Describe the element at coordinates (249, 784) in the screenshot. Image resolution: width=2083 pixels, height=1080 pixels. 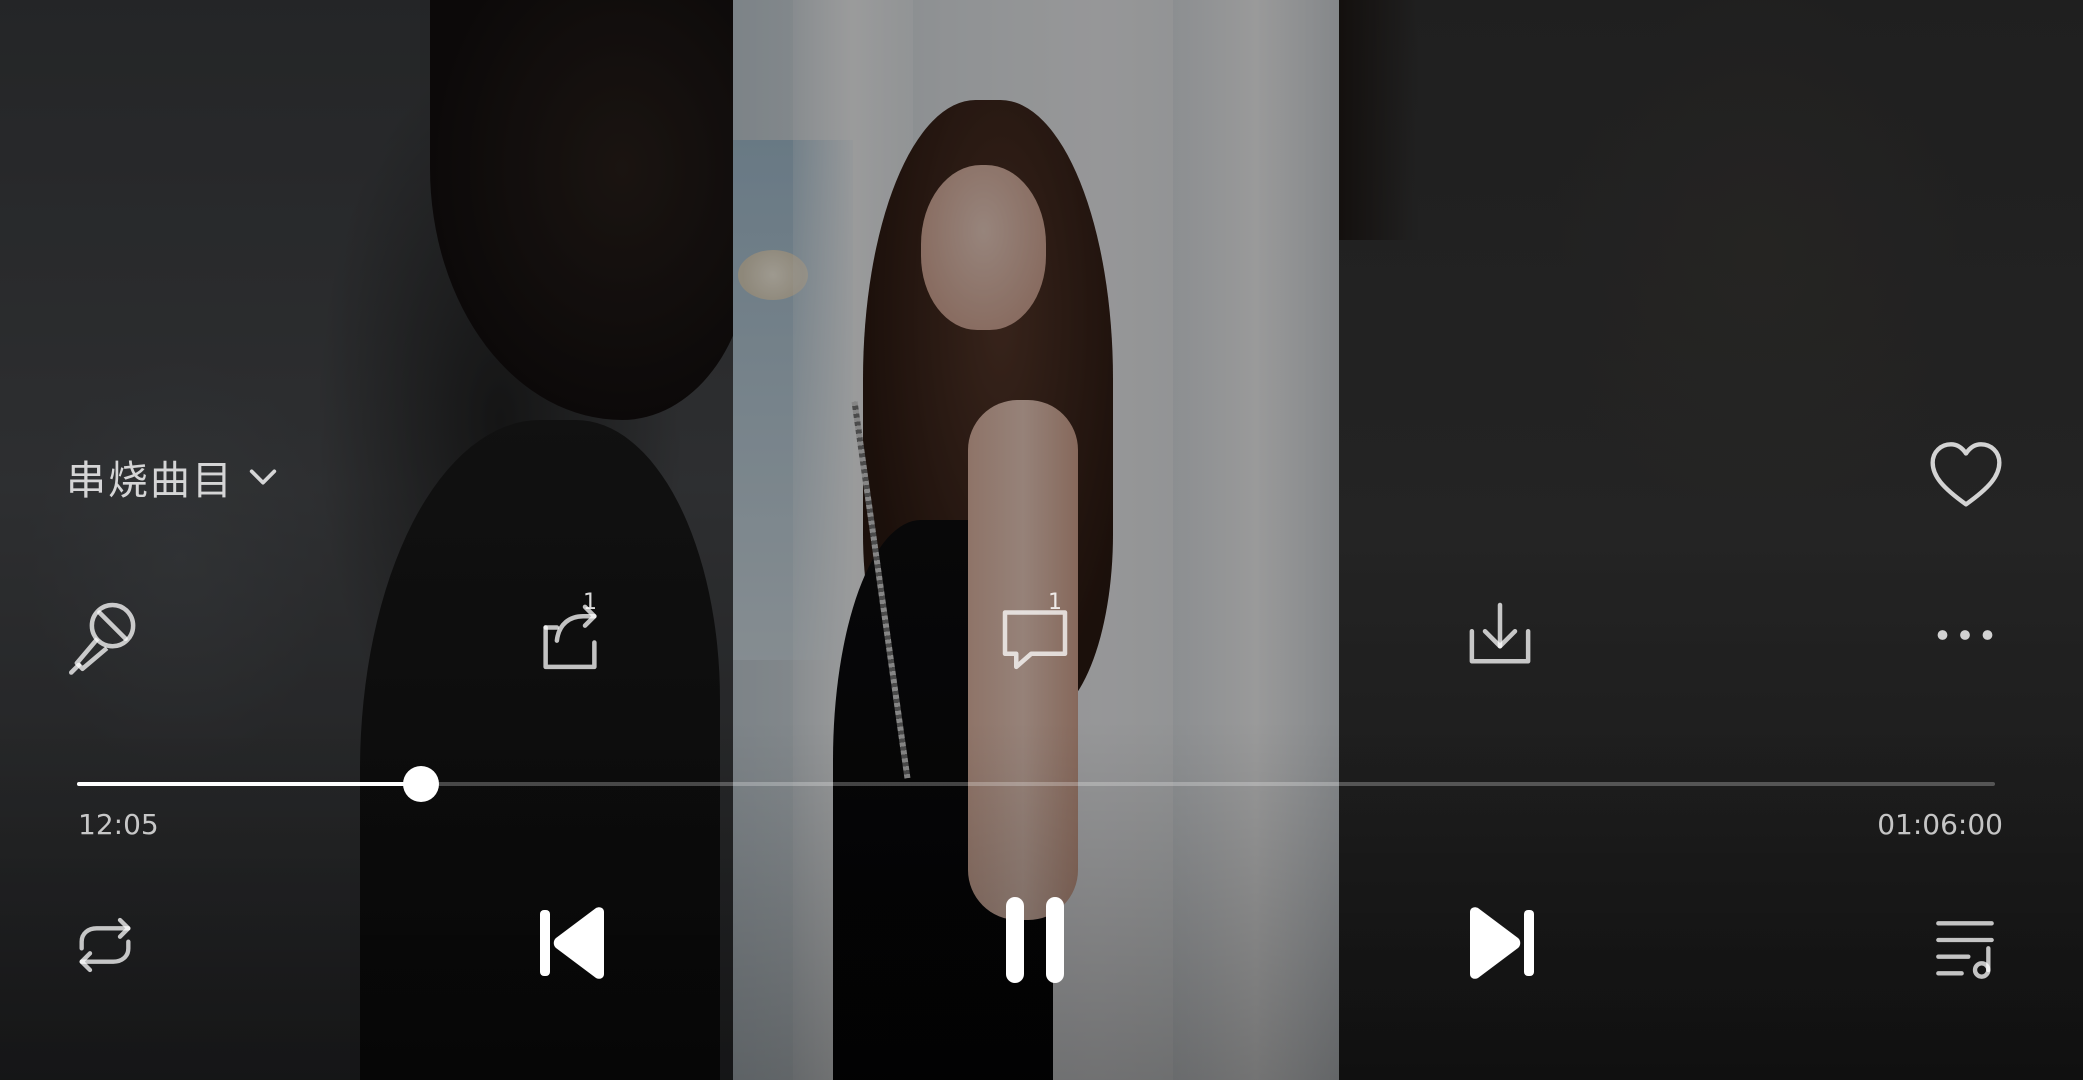
I see `seek-fill` at that location.